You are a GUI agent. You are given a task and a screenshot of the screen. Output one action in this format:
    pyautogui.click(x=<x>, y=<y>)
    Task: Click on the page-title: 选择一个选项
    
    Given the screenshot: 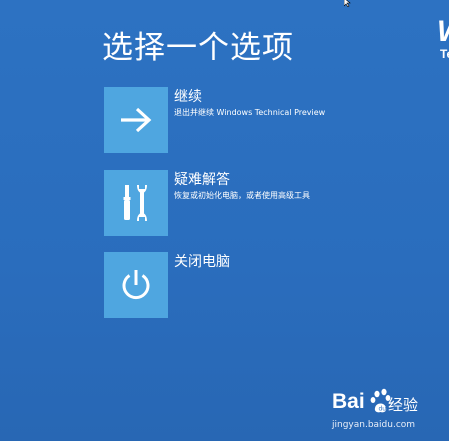 What is the action you would take?
    pyautogui.click(x=198, y=48)
    